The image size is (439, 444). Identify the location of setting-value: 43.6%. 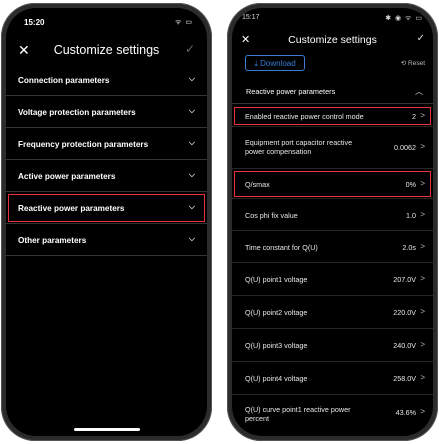
(405, 412).